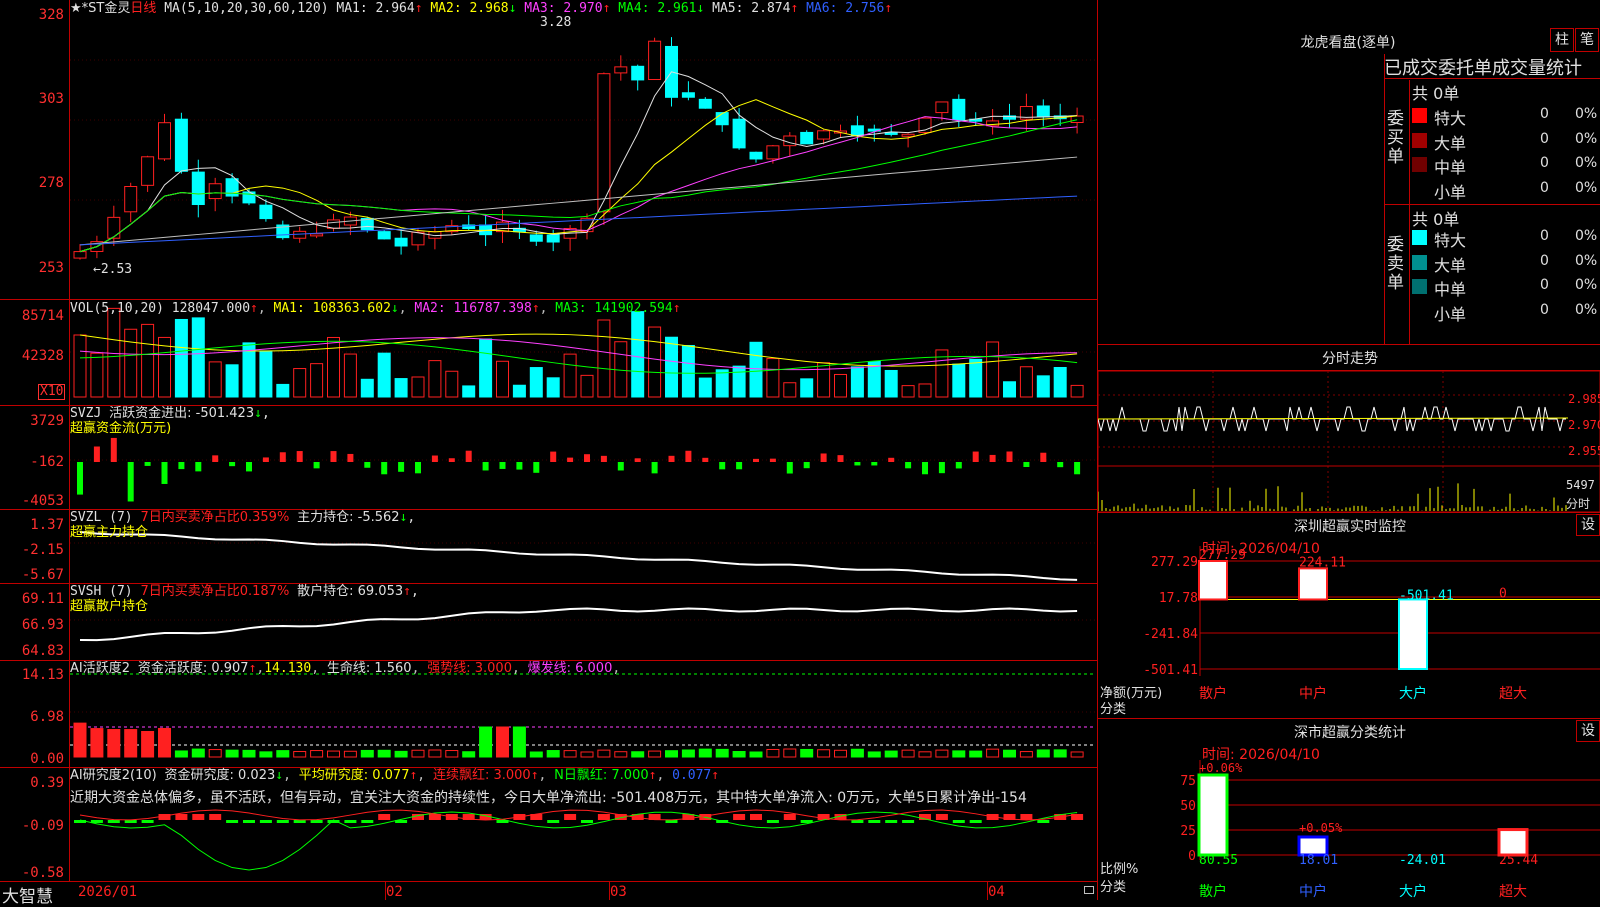 The width and height of the screenshot is (1600, 907). Describe the element at coordinates (1584, 451) in the screenshot. I see `intraday-y-label: 2.955` at that location.